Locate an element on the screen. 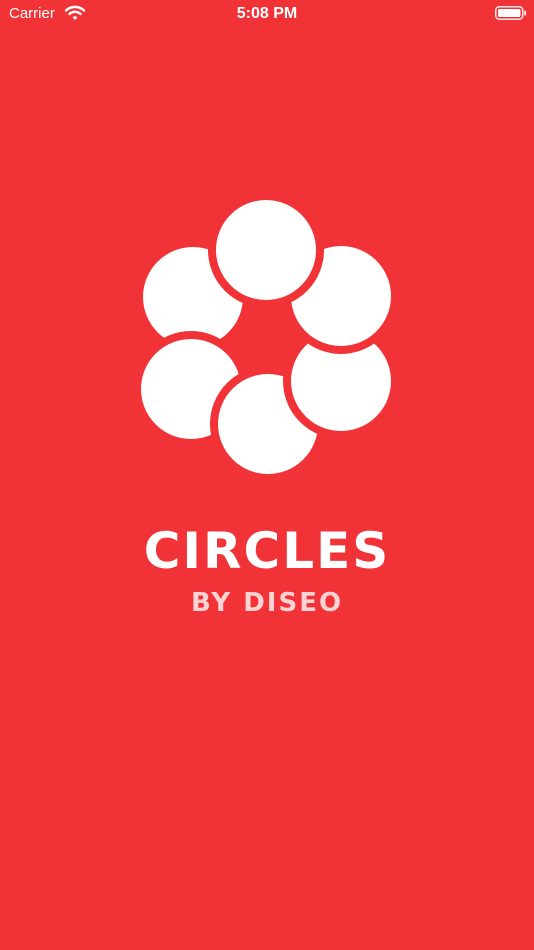  battery-icon is located at coordinates (511, 13).